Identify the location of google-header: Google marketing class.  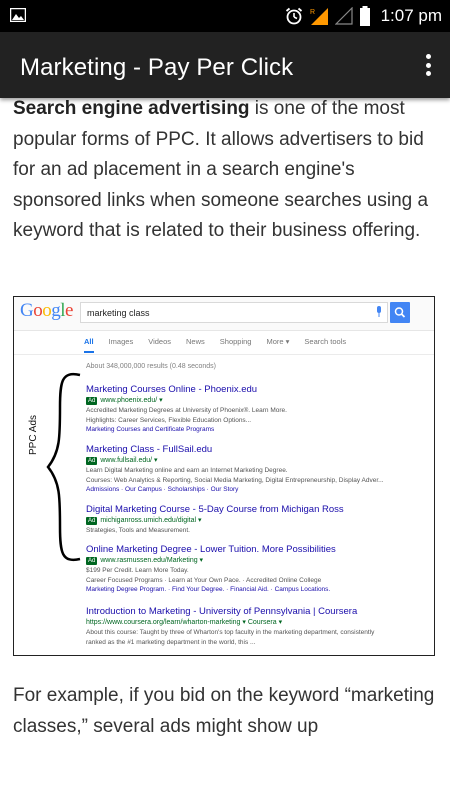
(224, 314).